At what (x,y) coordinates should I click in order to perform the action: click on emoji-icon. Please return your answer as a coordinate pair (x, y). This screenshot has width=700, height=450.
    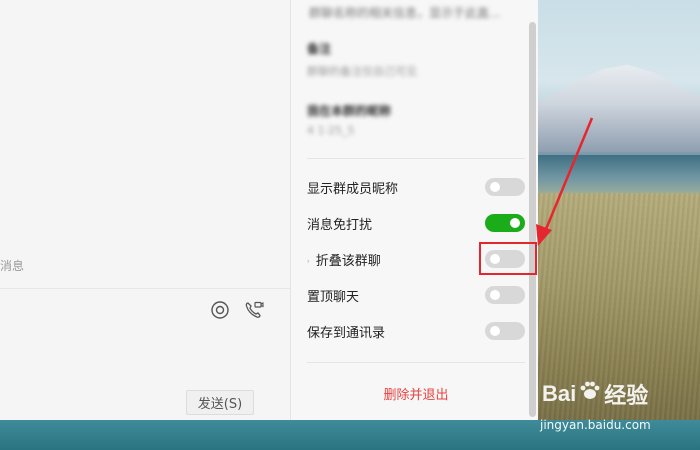
    Looking at the image, I should click on (220, 310).